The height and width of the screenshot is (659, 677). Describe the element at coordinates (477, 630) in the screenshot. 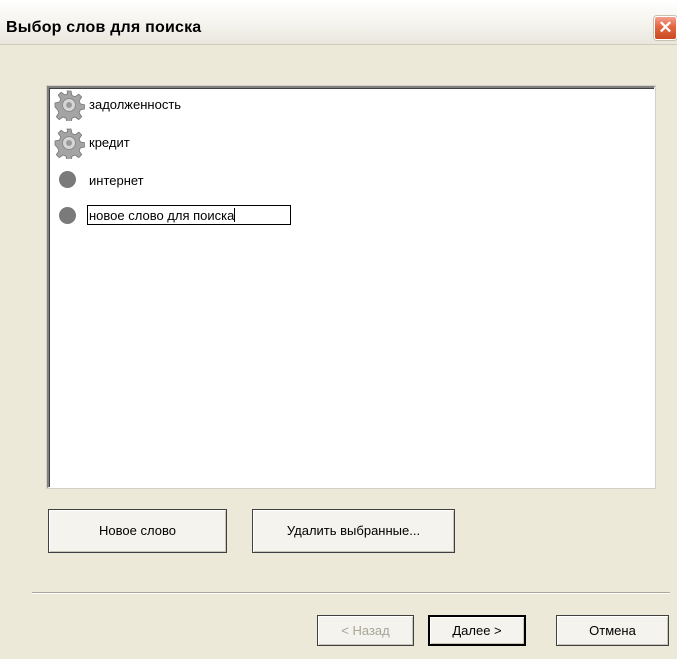

I see `next-button: Далее >` at that location.